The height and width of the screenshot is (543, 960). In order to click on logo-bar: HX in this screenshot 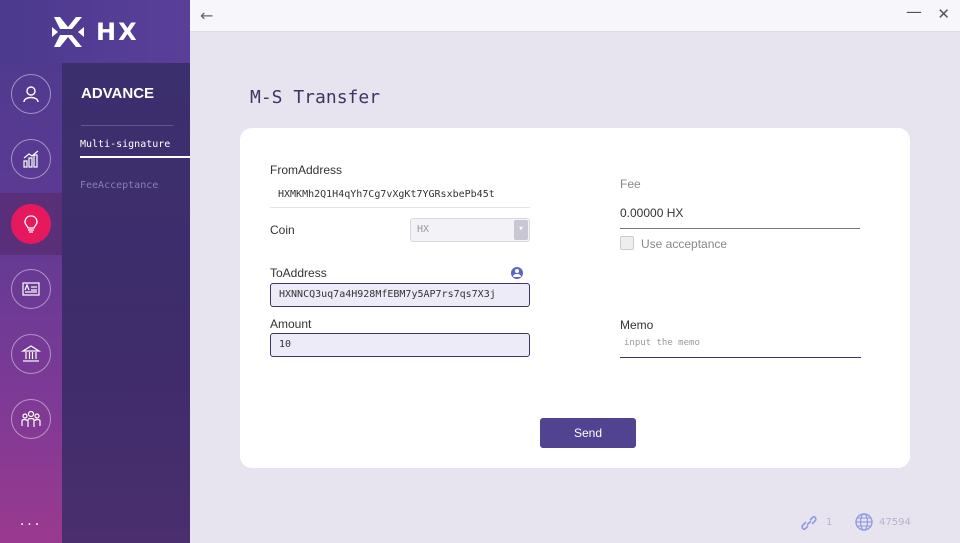, I will do `click(95, 31)`.